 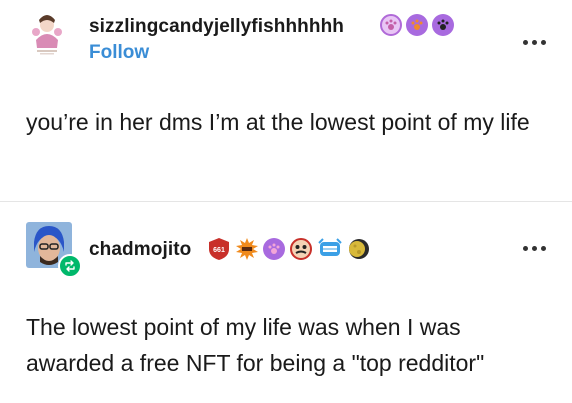 I want to click on badge-row: 661, so click(x=289, y=249).